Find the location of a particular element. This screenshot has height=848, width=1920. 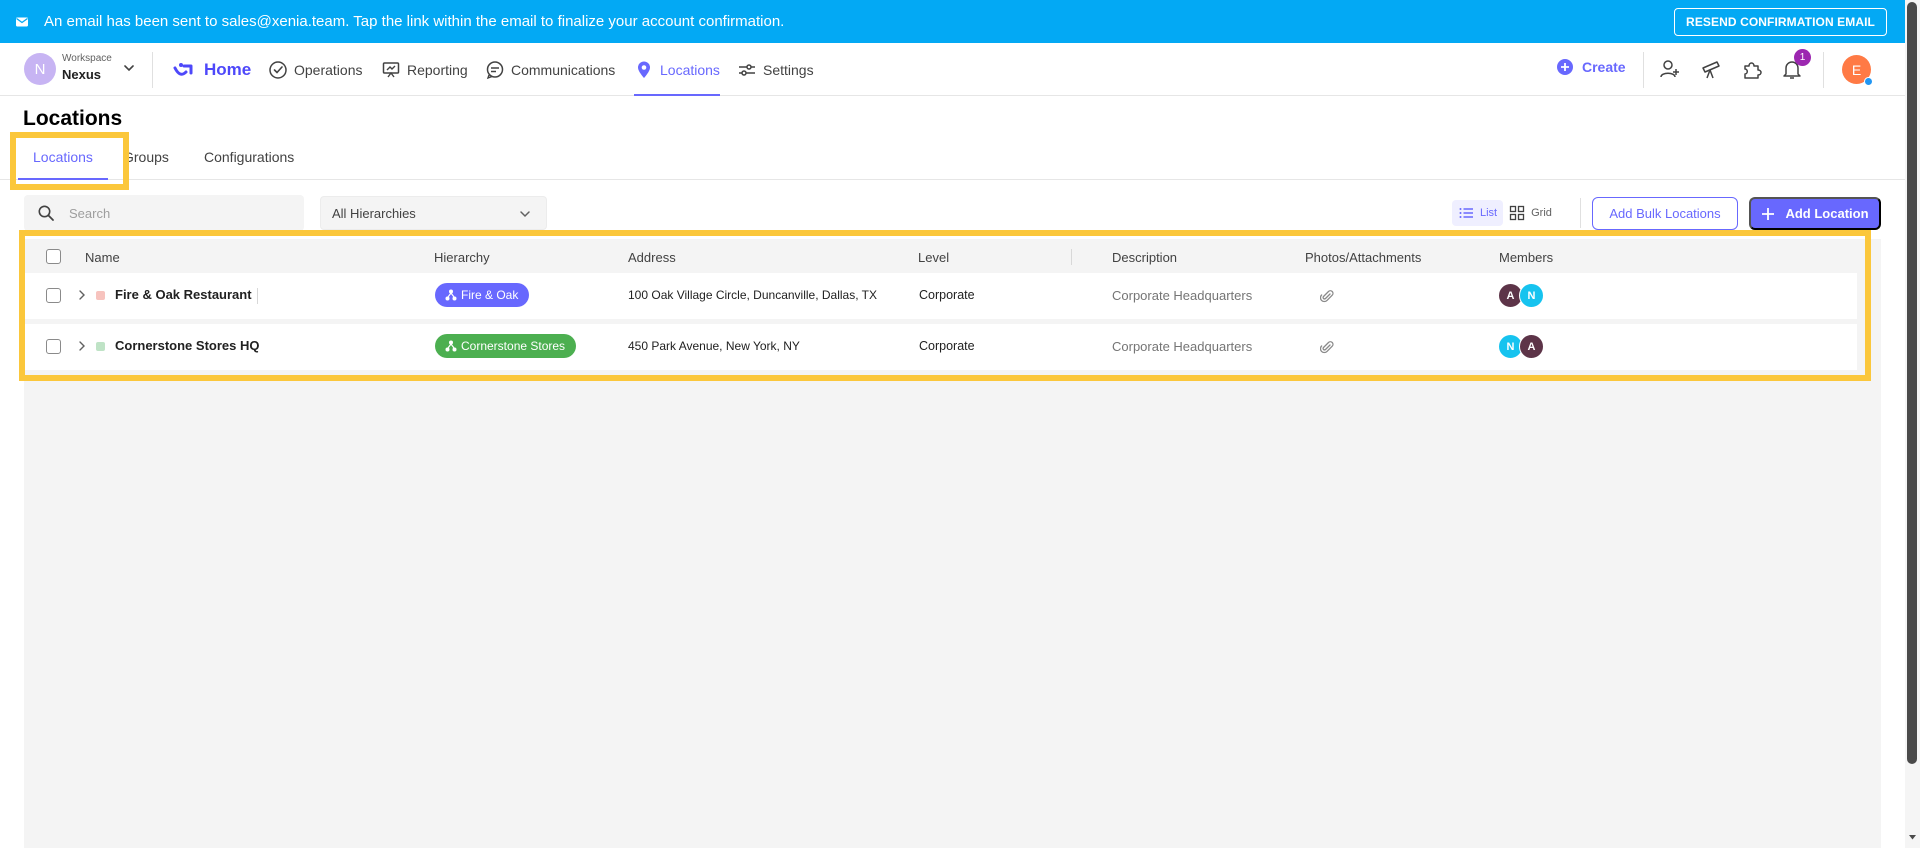

nav-reporting: Reporting is located at coordinates (424, 69).